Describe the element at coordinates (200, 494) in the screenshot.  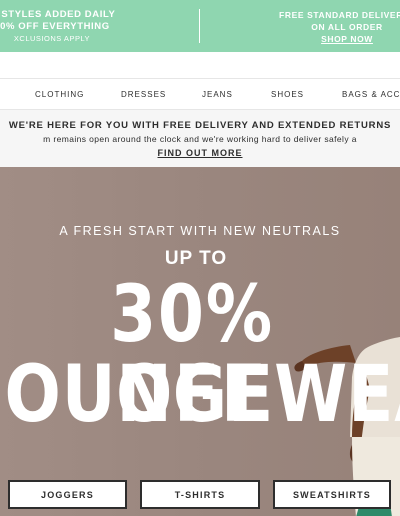
I see `t-shirts-button: T-SHIRTS` at that location.